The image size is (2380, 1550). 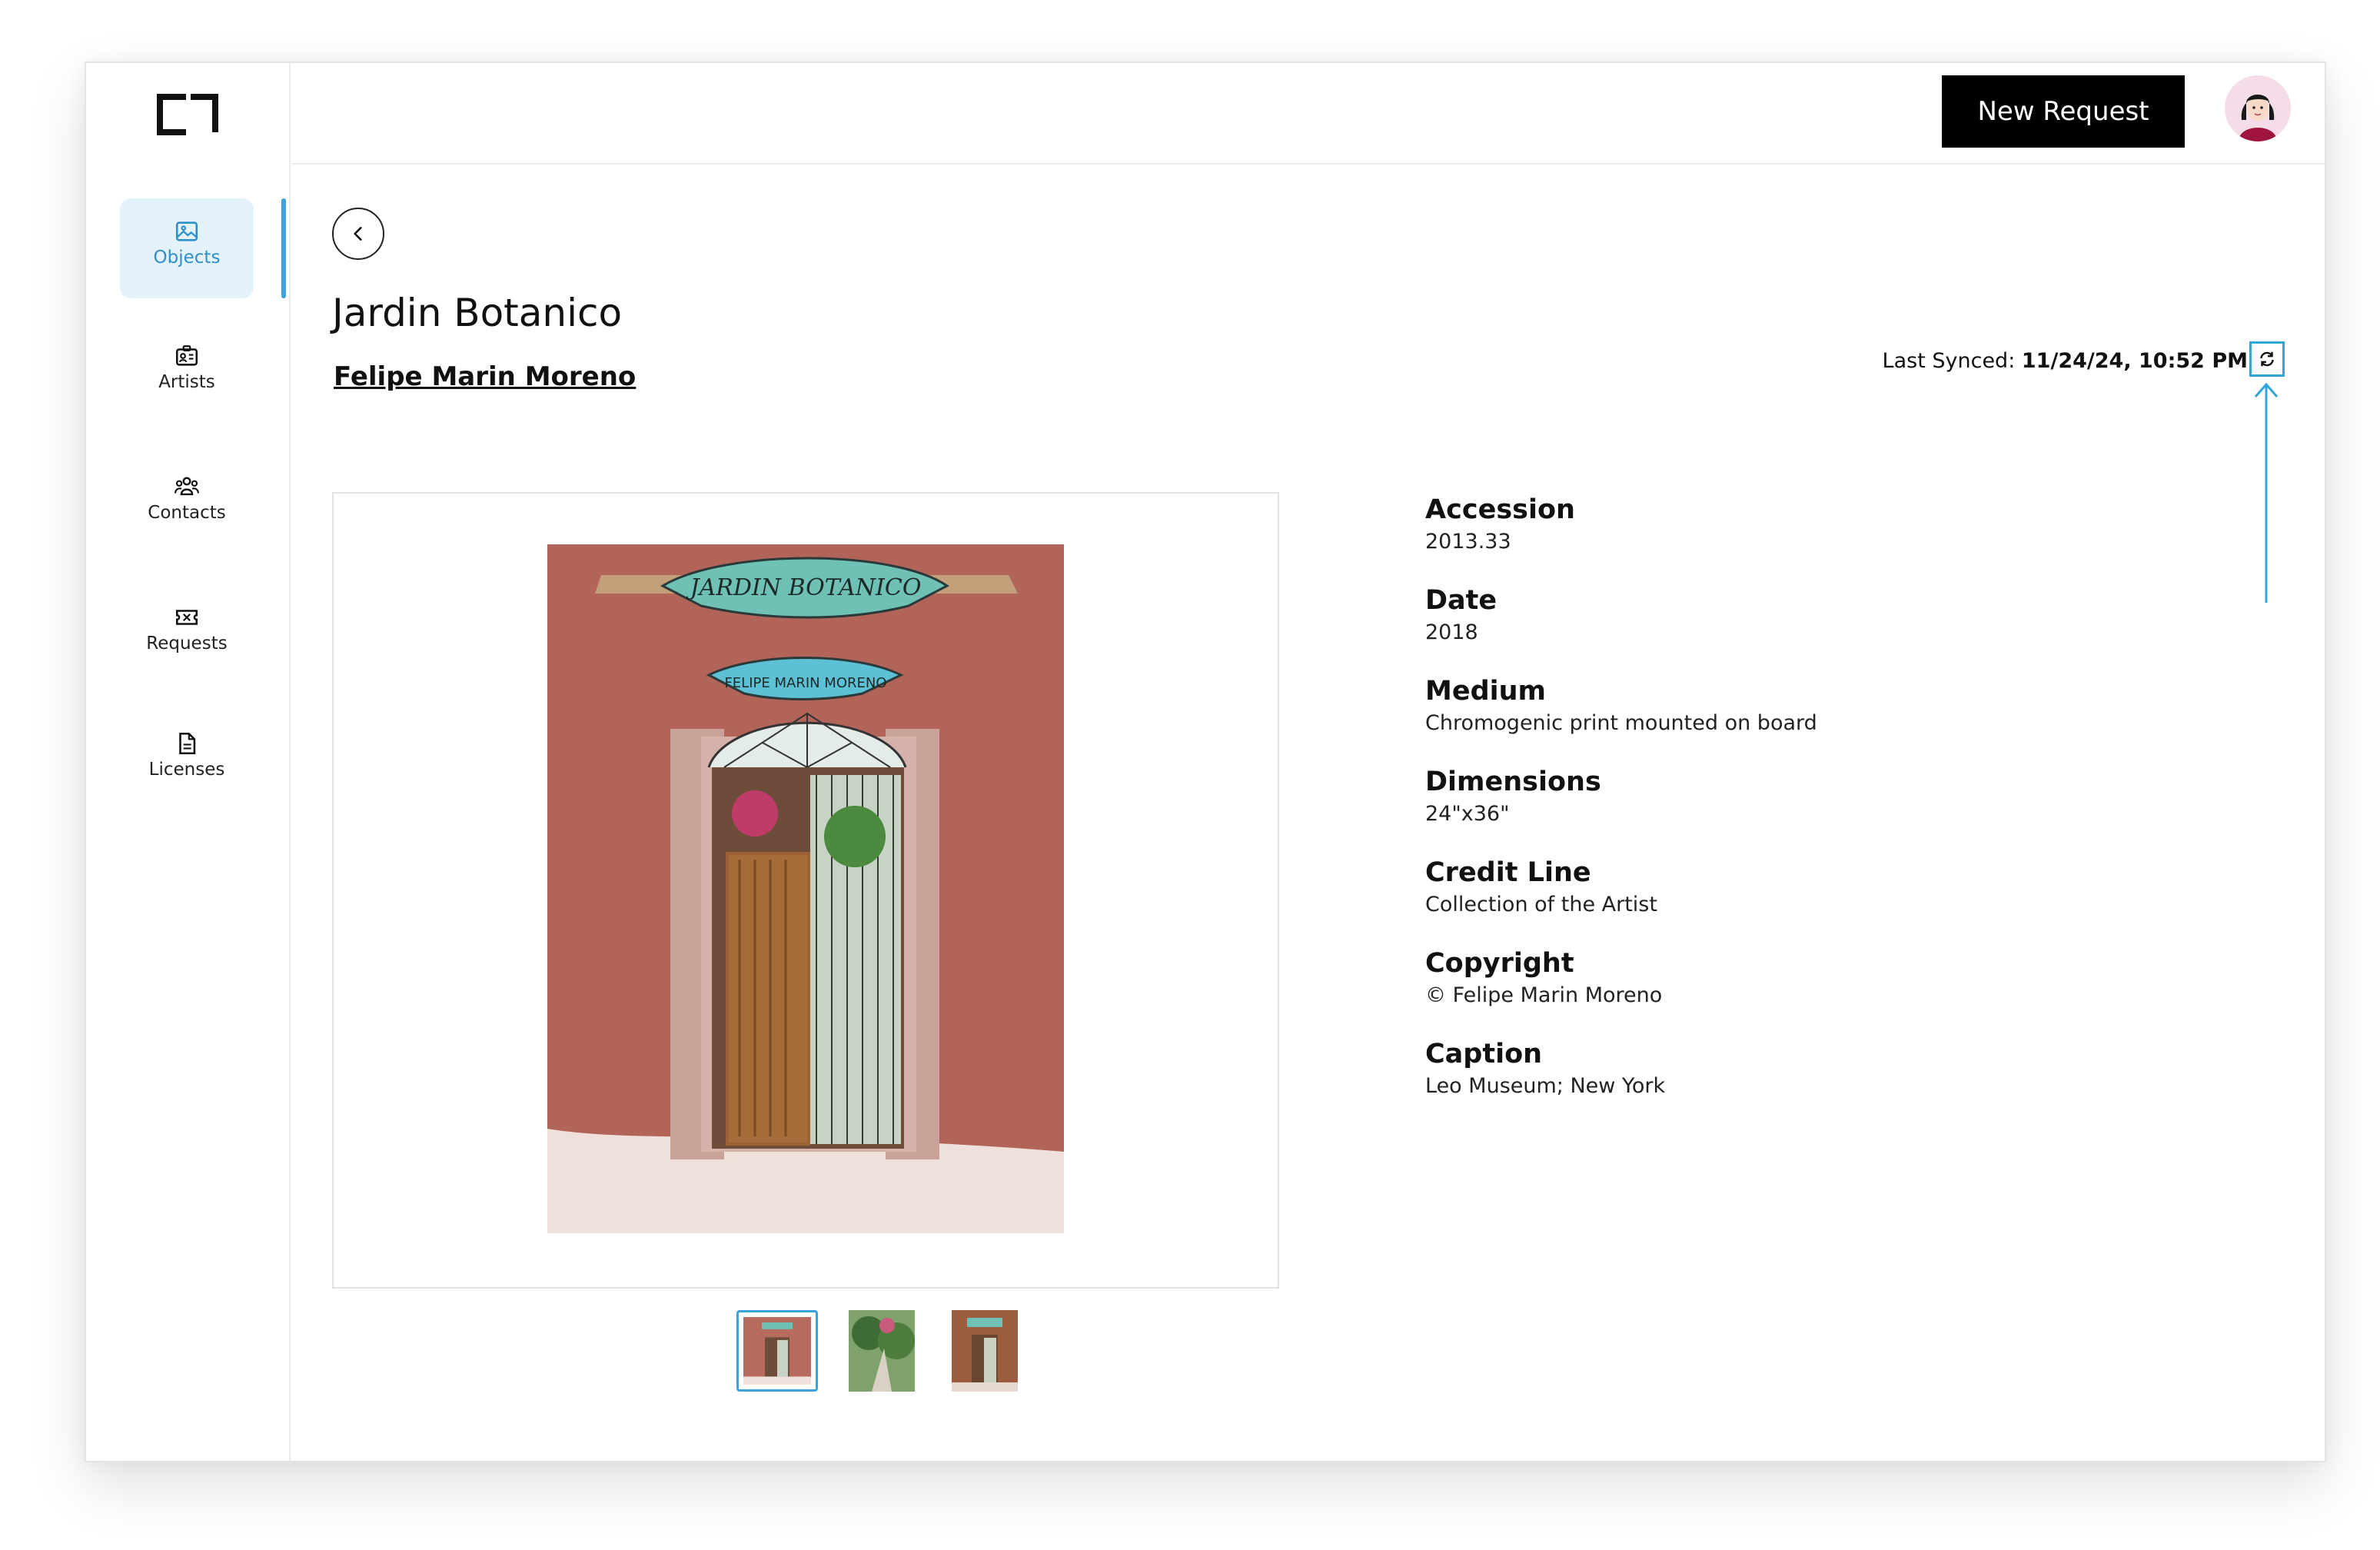 What do you see at coordinates (805, 683) in the screenshot?
I see `svg-text: FELIPE MARIN MORENO` at bounding box center [805, 683].